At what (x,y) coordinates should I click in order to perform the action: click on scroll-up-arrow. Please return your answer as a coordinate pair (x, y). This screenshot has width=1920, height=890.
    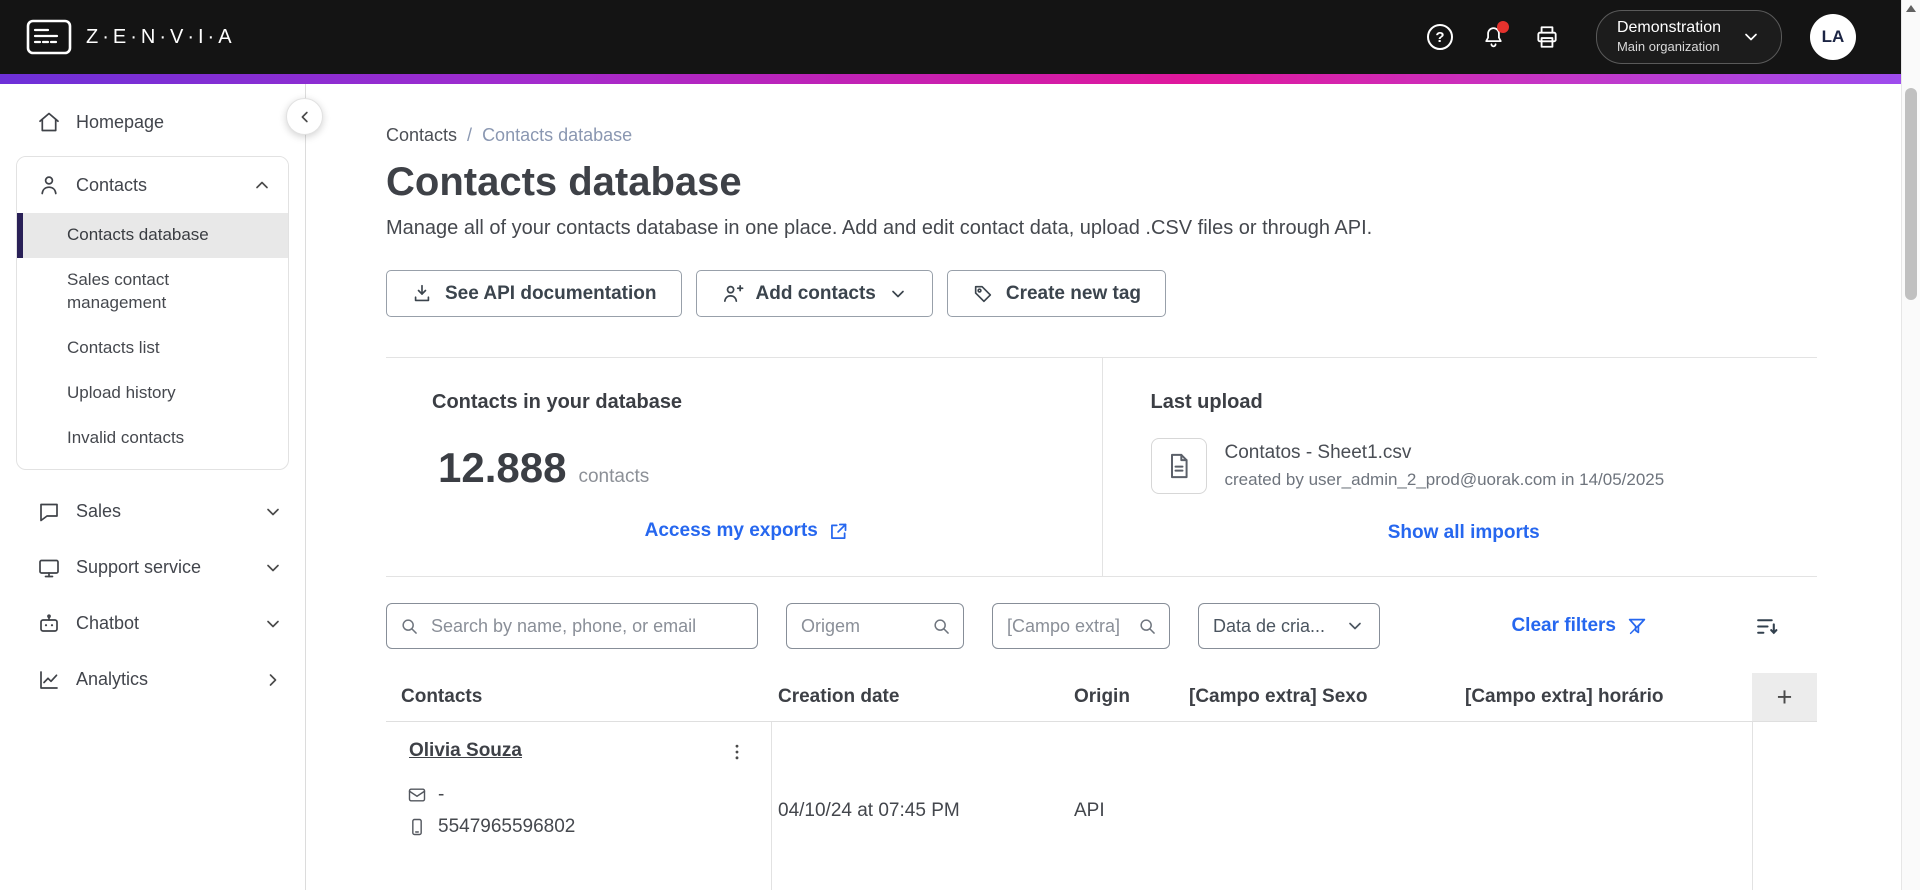
    Looking at the image, I should click on (1911, 8).